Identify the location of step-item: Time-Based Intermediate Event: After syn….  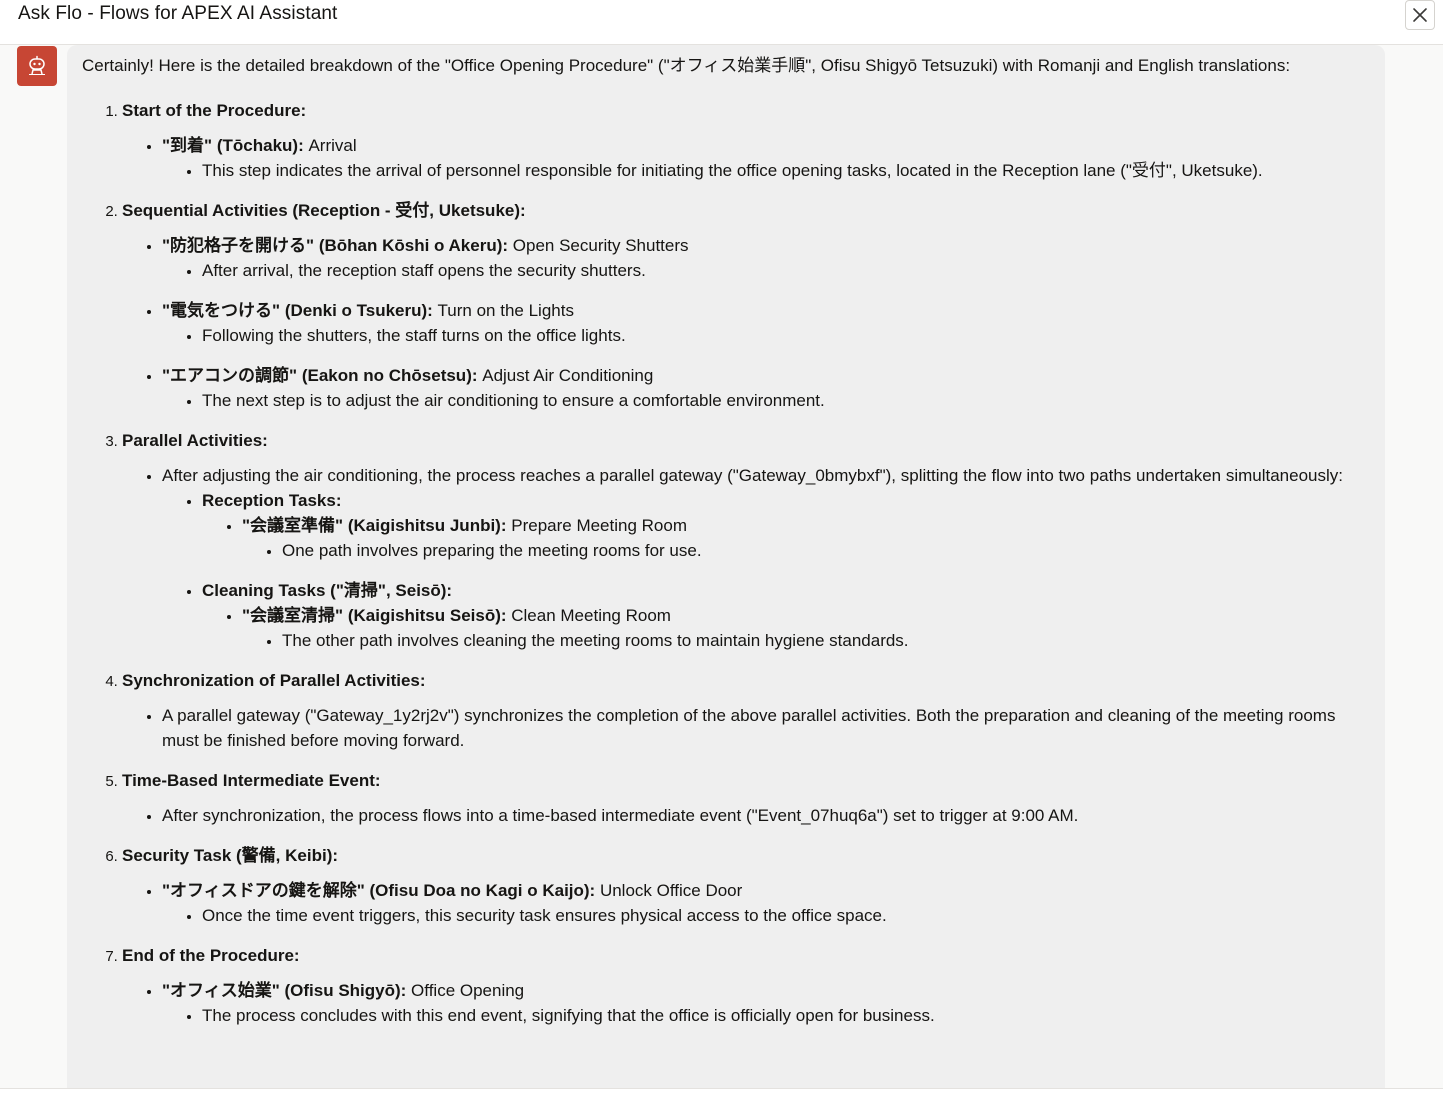
(747, 798).